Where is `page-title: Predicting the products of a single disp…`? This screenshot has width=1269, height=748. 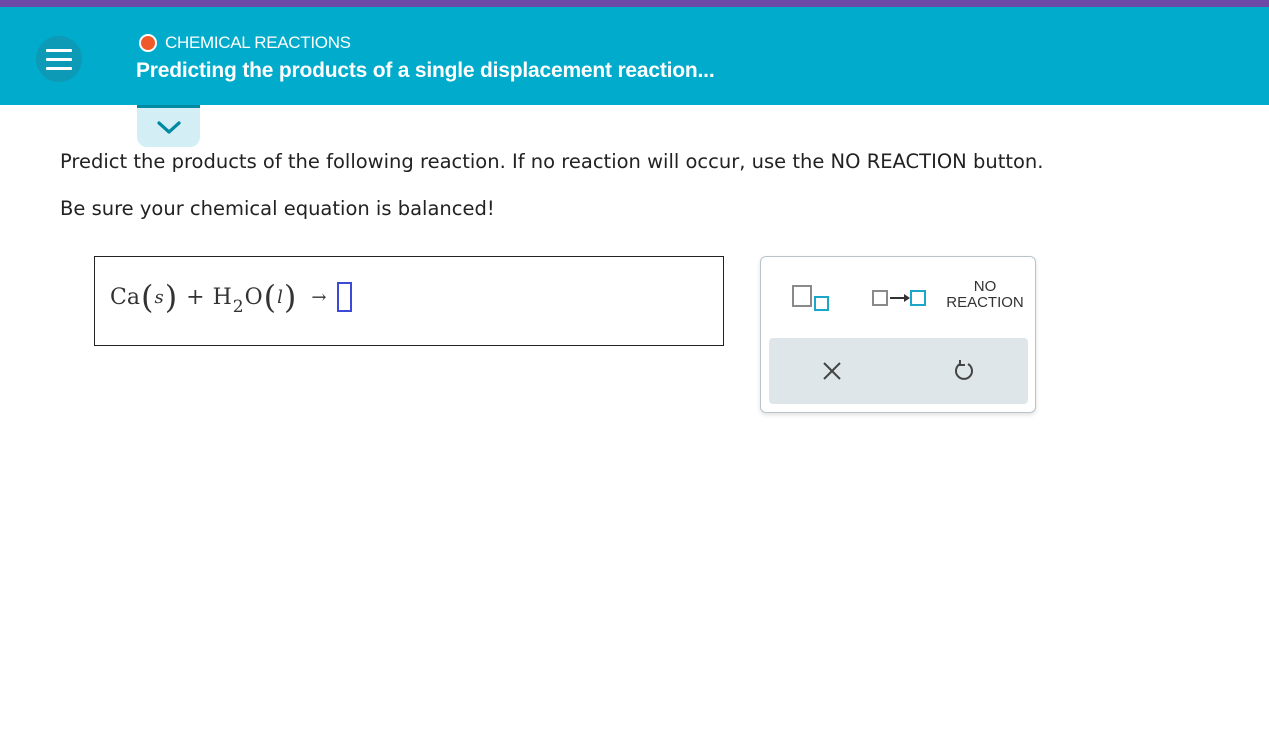 page-title: Predicting the products of a single disp… is located at coordinates (425, 70).